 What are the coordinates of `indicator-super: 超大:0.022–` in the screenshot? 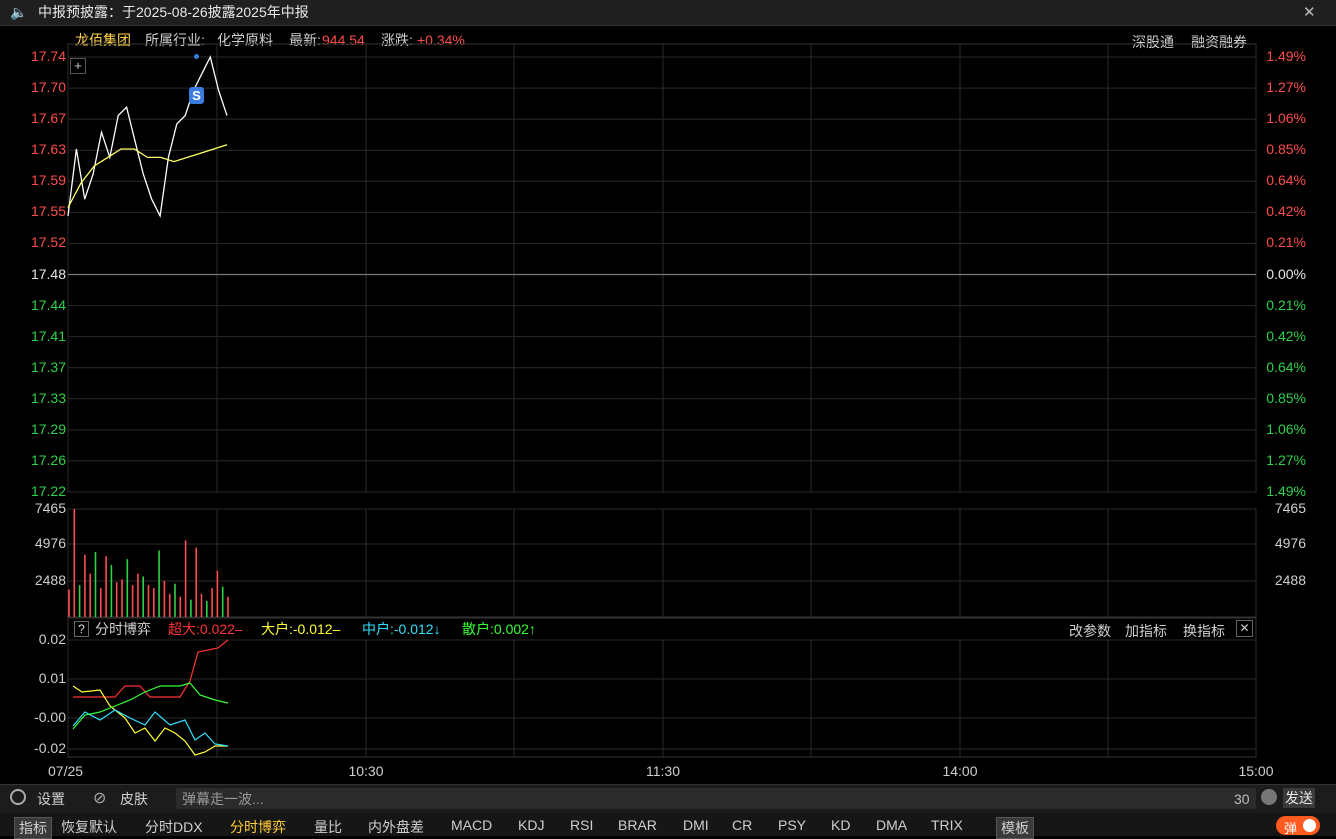 It's located at (205, 629).